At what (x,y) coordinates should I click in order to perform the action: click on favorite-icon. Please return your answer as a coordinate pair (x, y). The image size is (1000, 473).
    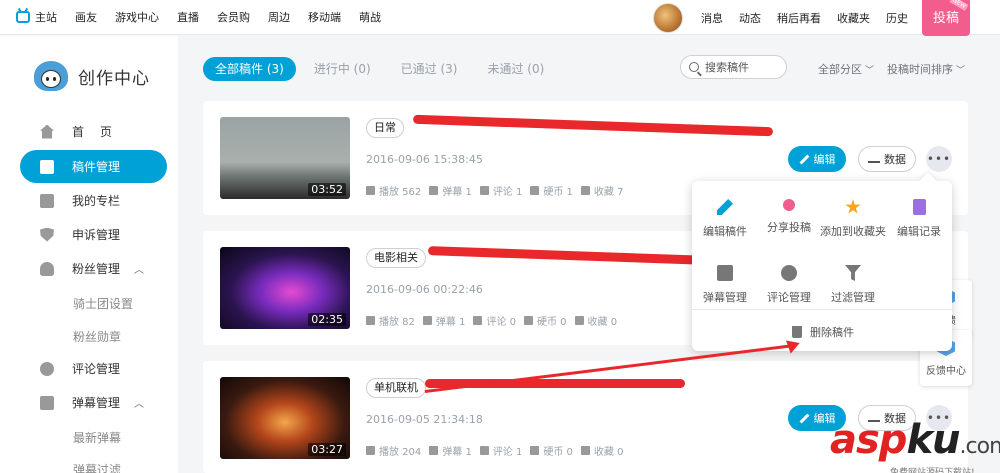
    Looking at the image, I should click on (585, 450).